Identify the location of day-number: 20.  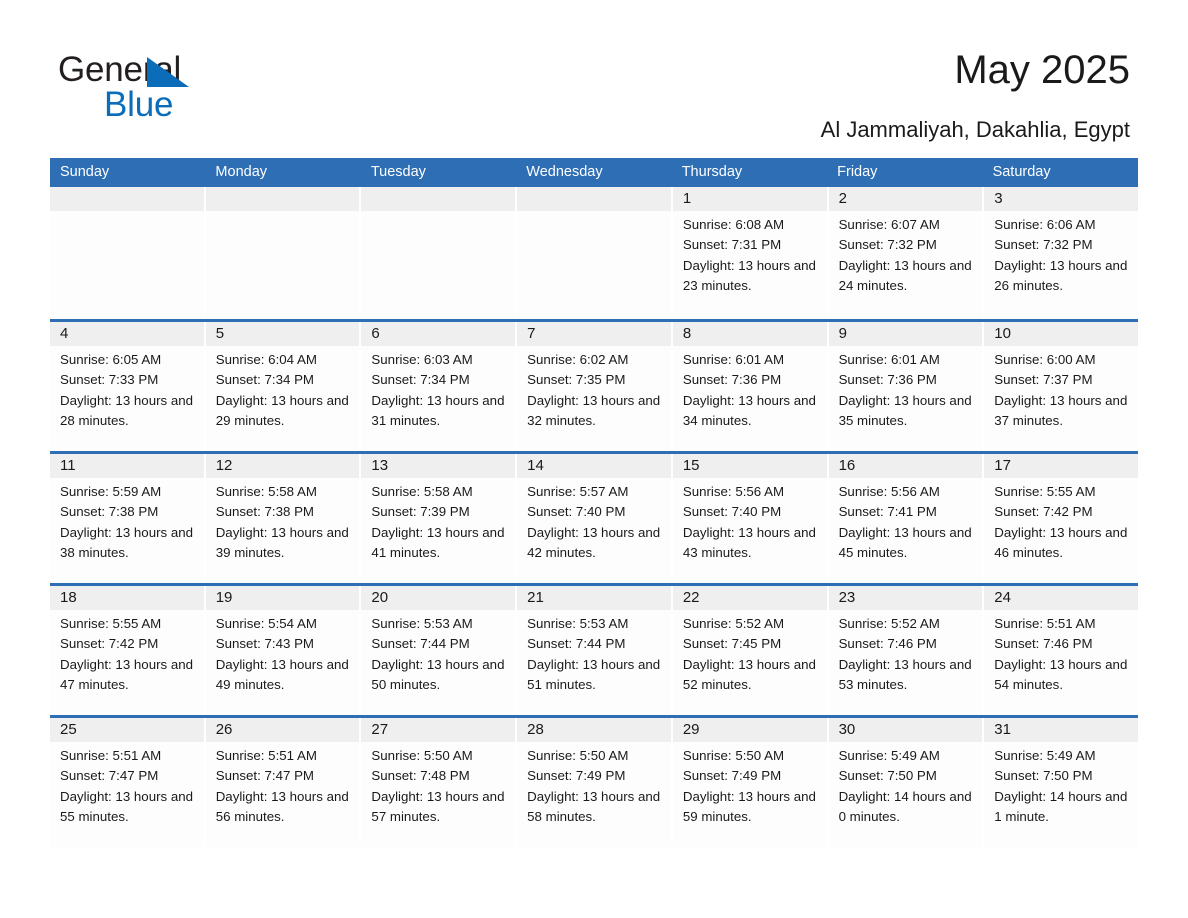
(438, 598).